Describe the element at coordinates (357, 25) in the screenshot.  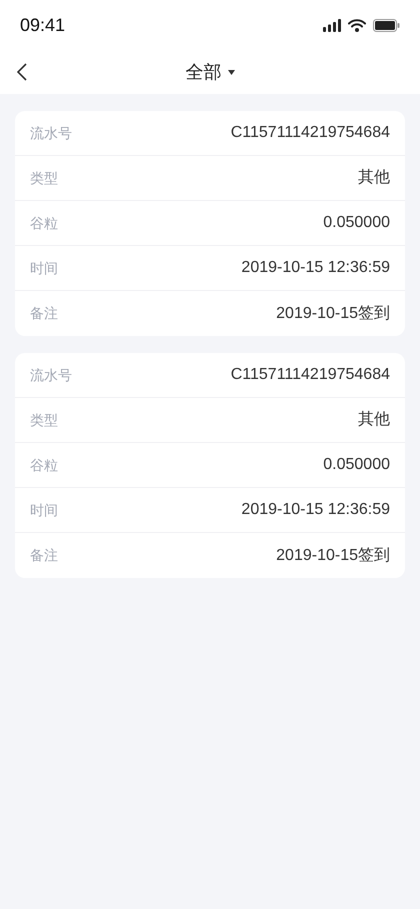
I see `wifi-icon` at that location.